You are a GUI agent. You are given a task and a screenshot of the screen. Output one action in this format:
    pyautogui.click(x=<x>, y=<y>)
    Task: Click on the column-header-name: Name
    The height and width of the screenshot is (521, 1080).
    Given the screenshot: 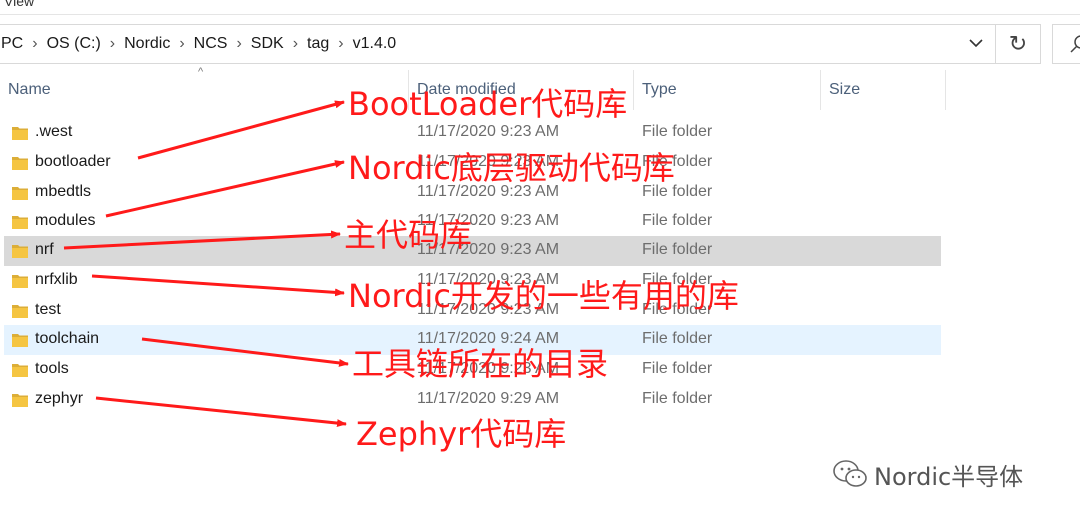 What is the action you would take?
    pyautogui.click(x=204, y=90)
    